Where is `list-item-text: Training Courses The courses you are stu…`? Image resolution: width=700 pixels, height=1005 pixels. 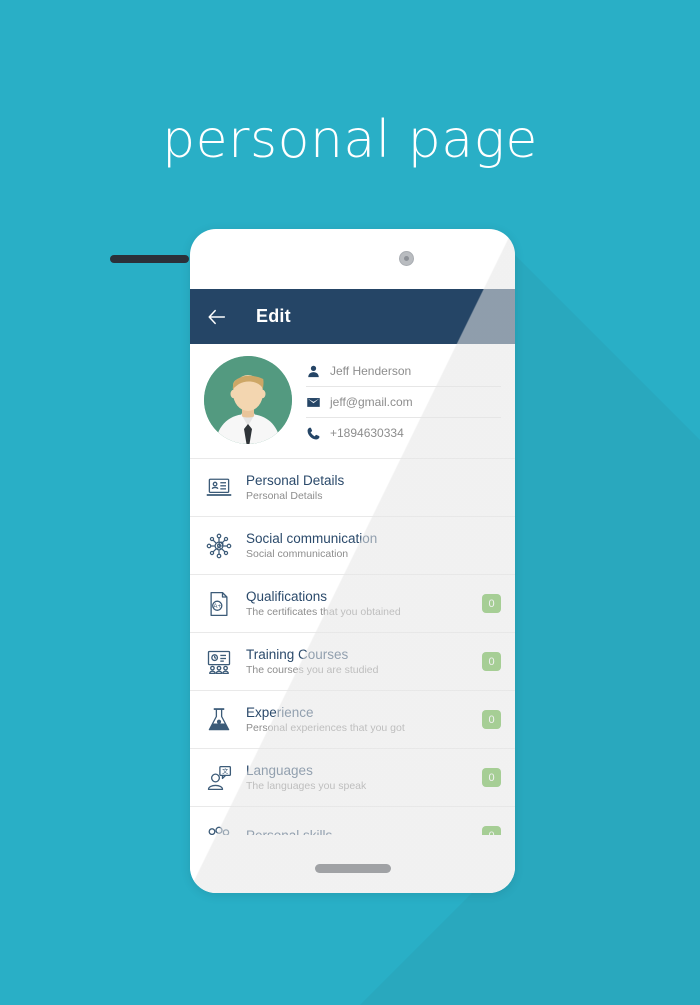 list-item-text: Training Courses The courses you are stu… is located at coordinates (364, 662).